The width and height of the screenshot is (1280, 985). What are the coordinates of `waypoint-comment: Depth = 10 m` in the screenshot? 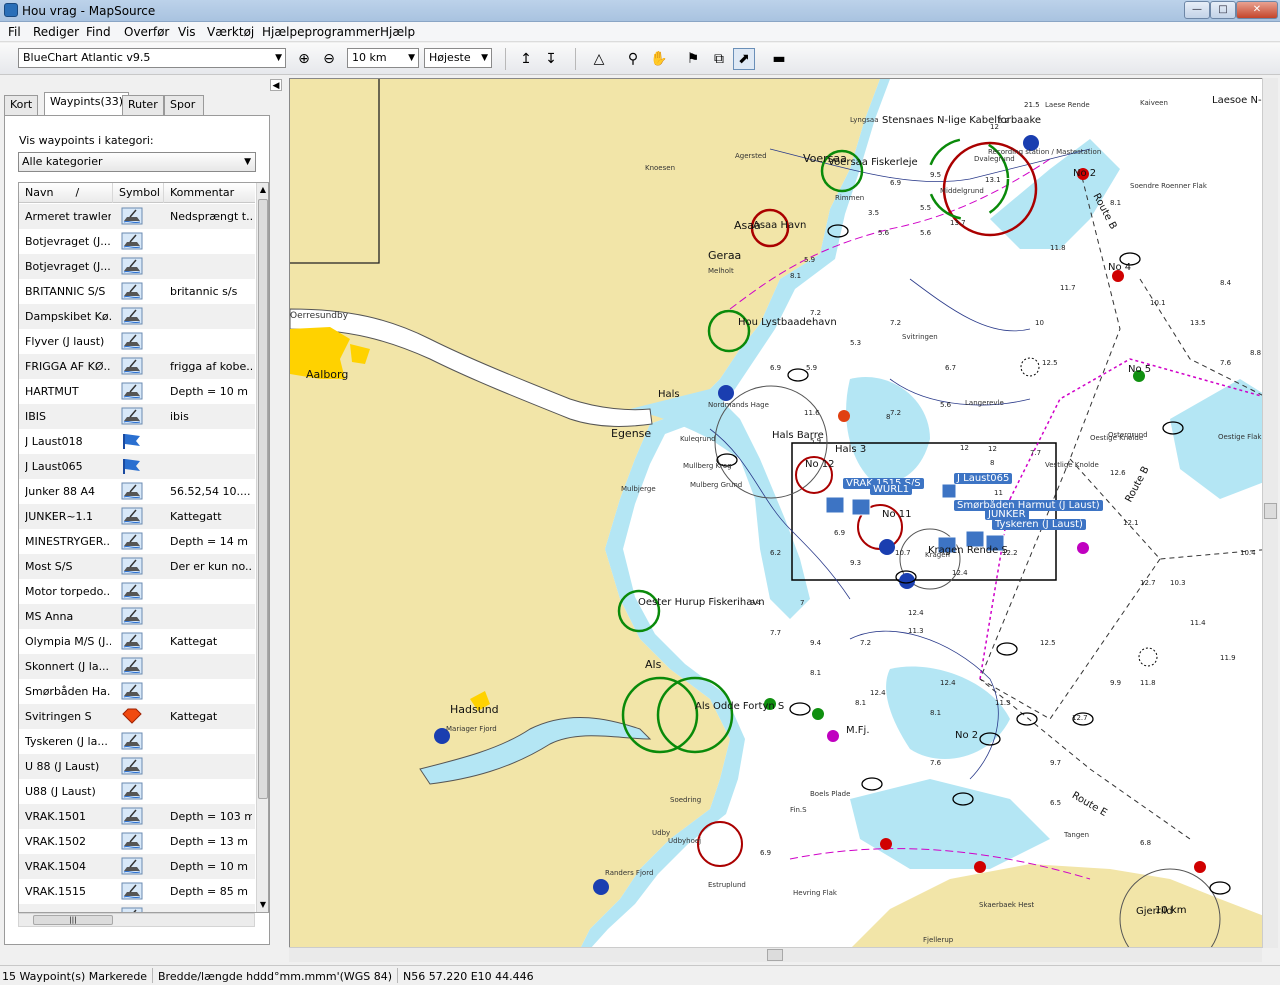 It's located at (209, 391).